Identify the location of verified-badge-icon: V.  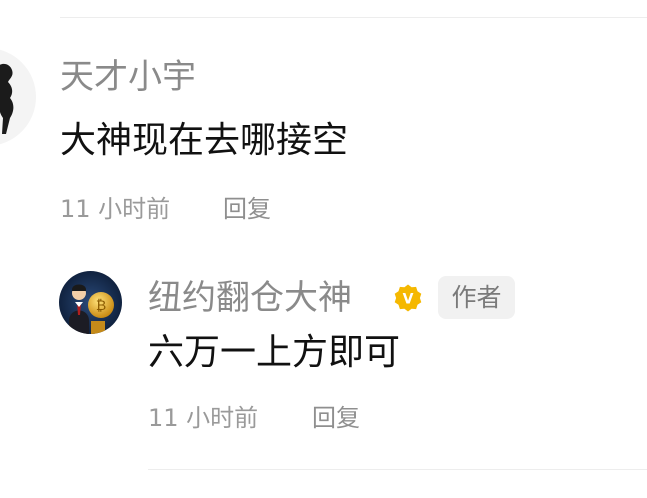
(408, 299).